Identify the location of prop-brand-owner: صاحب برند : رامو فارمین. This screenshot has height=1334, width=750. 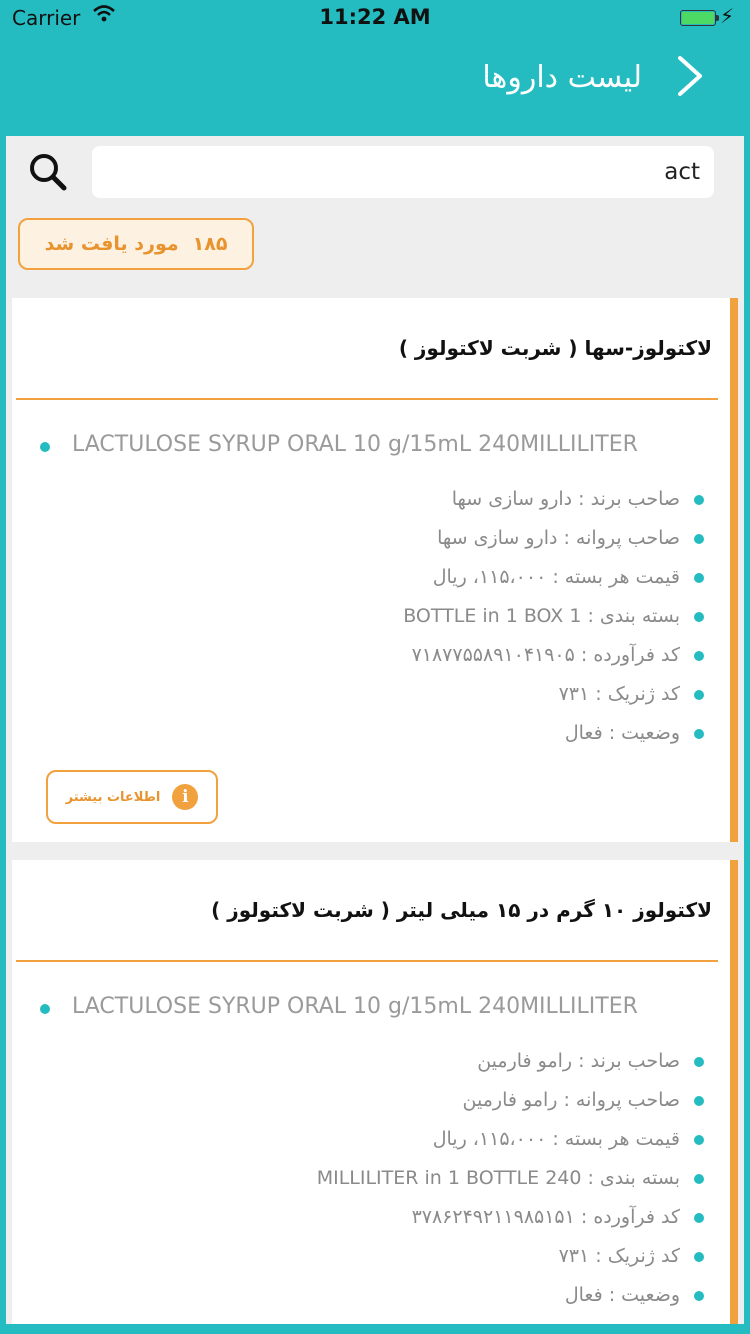
(390, 1061).